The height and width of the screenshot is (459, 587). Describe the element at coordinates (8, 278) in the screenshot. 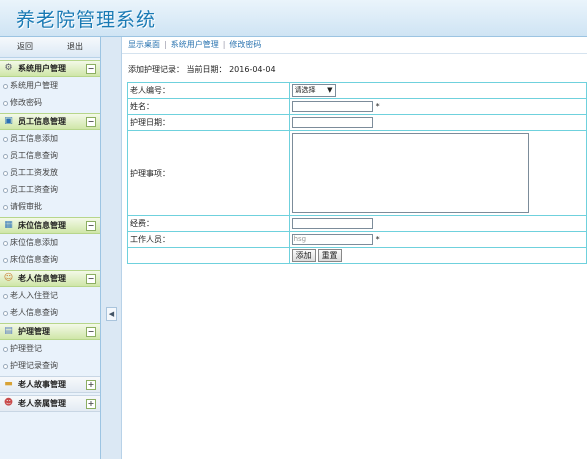

I see `user-icon: ☺` at that location.